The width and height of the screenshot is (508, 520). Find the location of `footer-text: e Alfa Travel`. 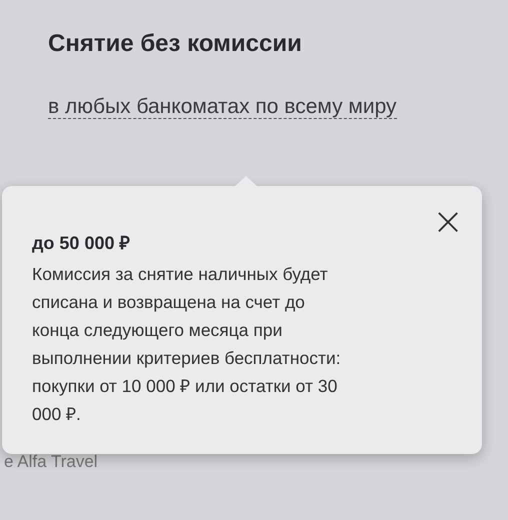

footer-text: e Alfa Travel is located at coordinates (51, 462).